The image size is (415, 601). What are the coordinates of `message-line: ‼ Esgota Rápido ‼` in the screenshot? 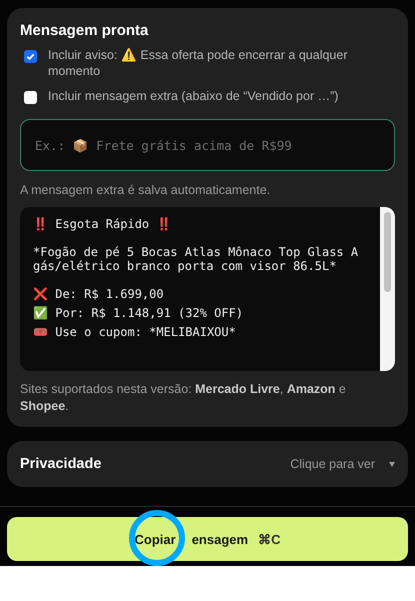 It's located at (102, 224).